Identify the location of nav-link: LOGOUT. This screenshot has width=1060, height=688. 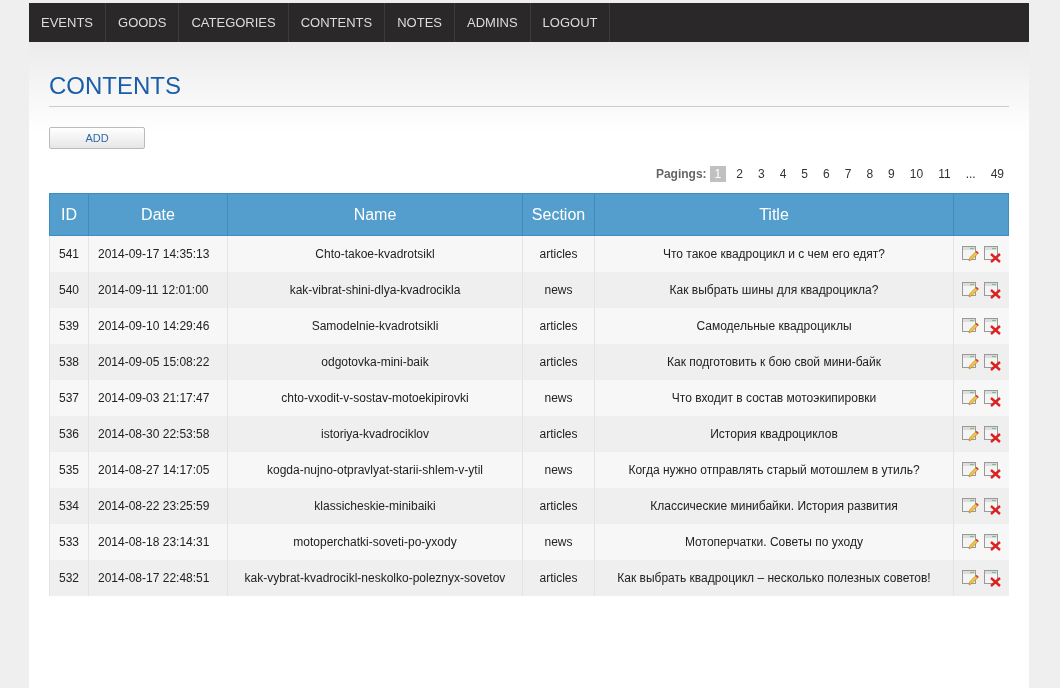
(570, 22).